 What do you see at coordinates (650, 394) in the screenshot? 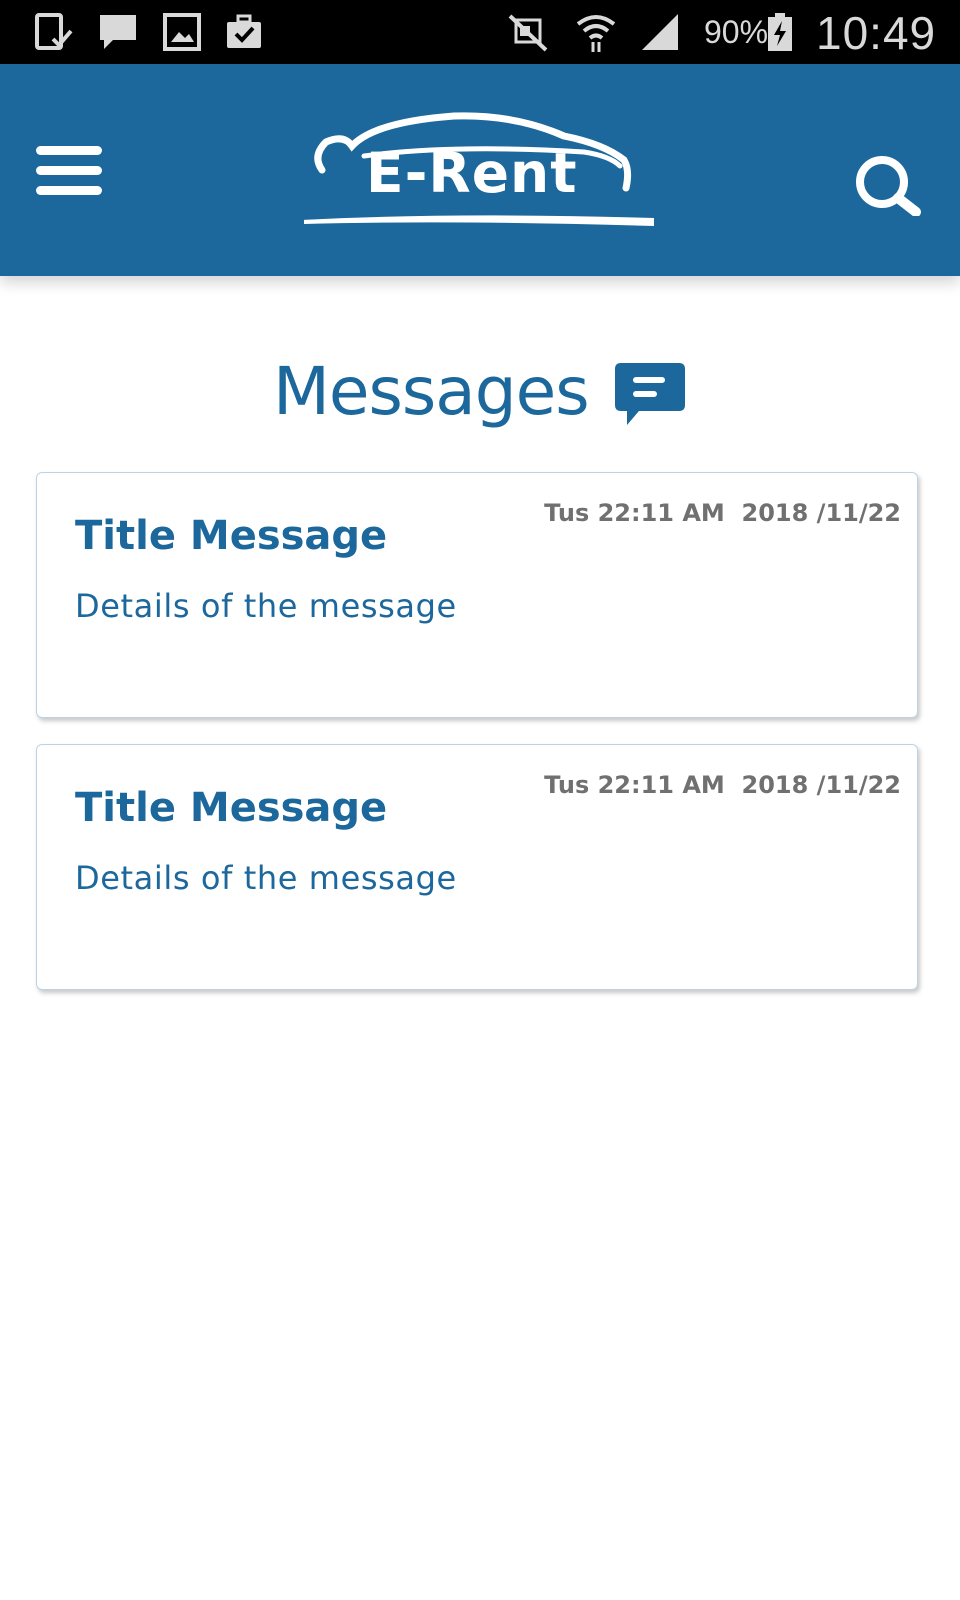
I see `message-bubble-icon` at bounding box center [650, 394].